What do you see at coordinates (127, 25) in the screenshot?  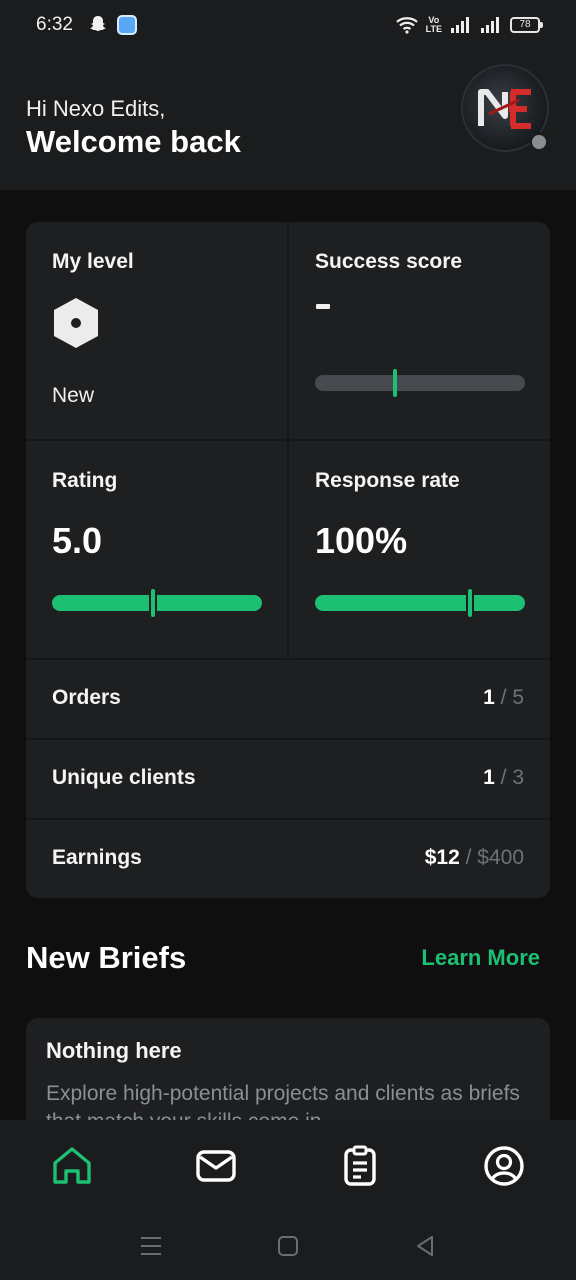 I see `app-notification-icon` at bounding box center [127, 25].